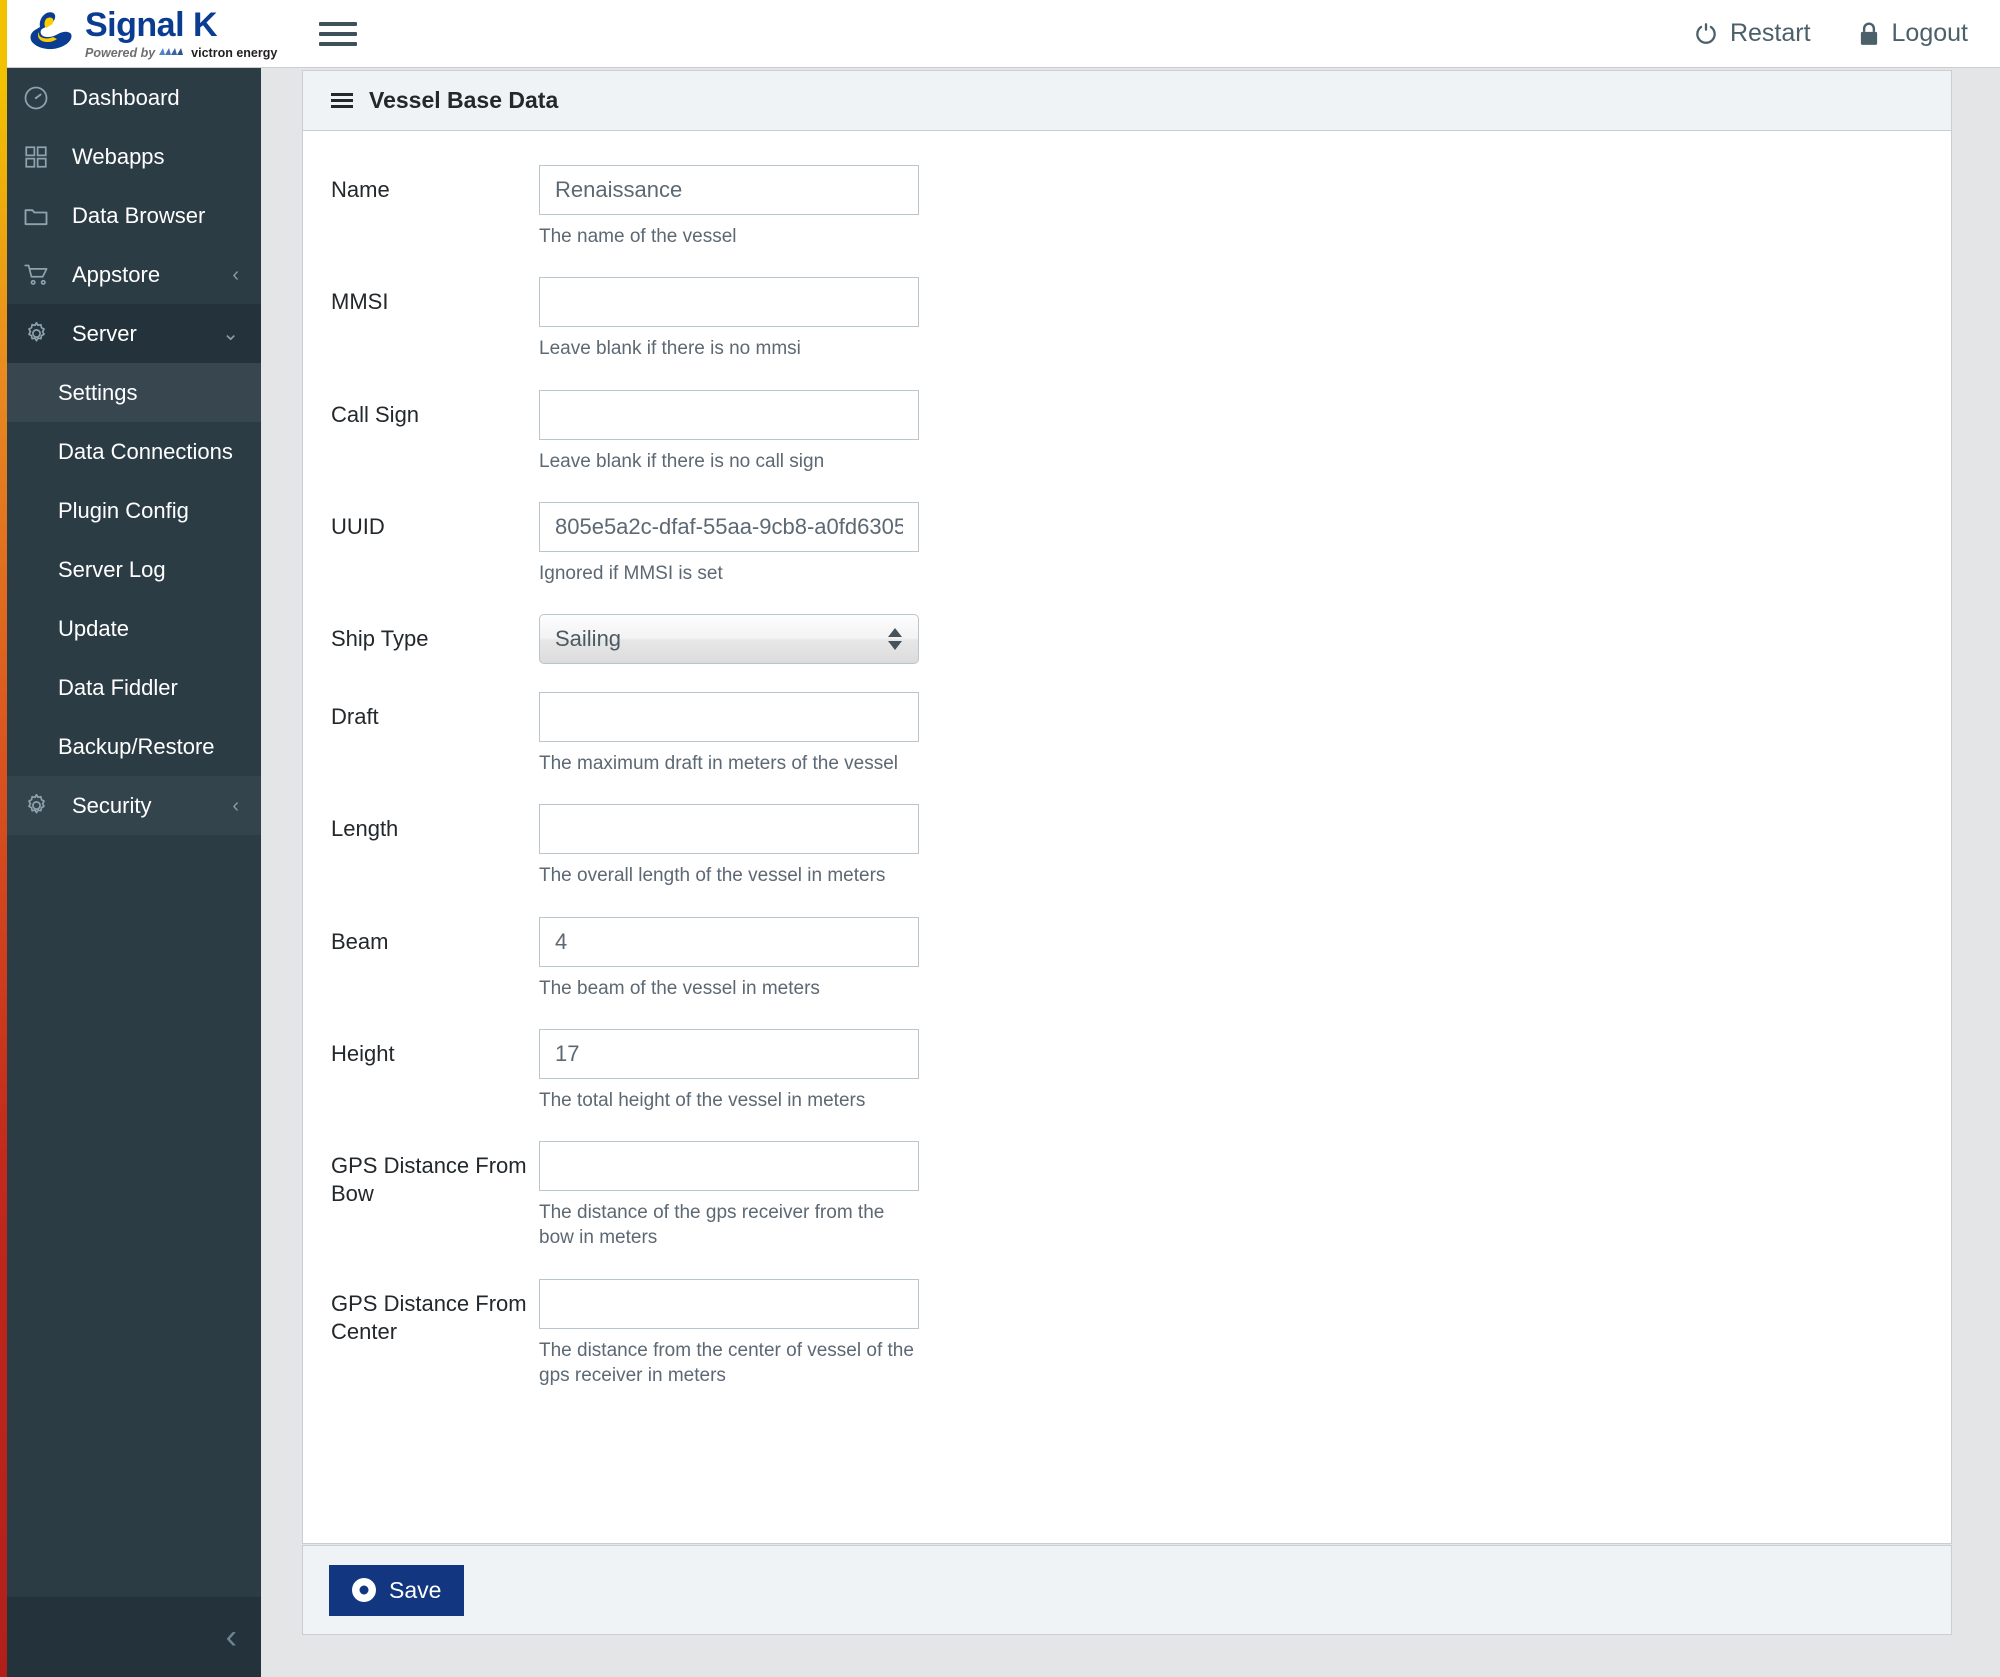  I want to click on chevron-left-icon: ‹, so click(235, 274).